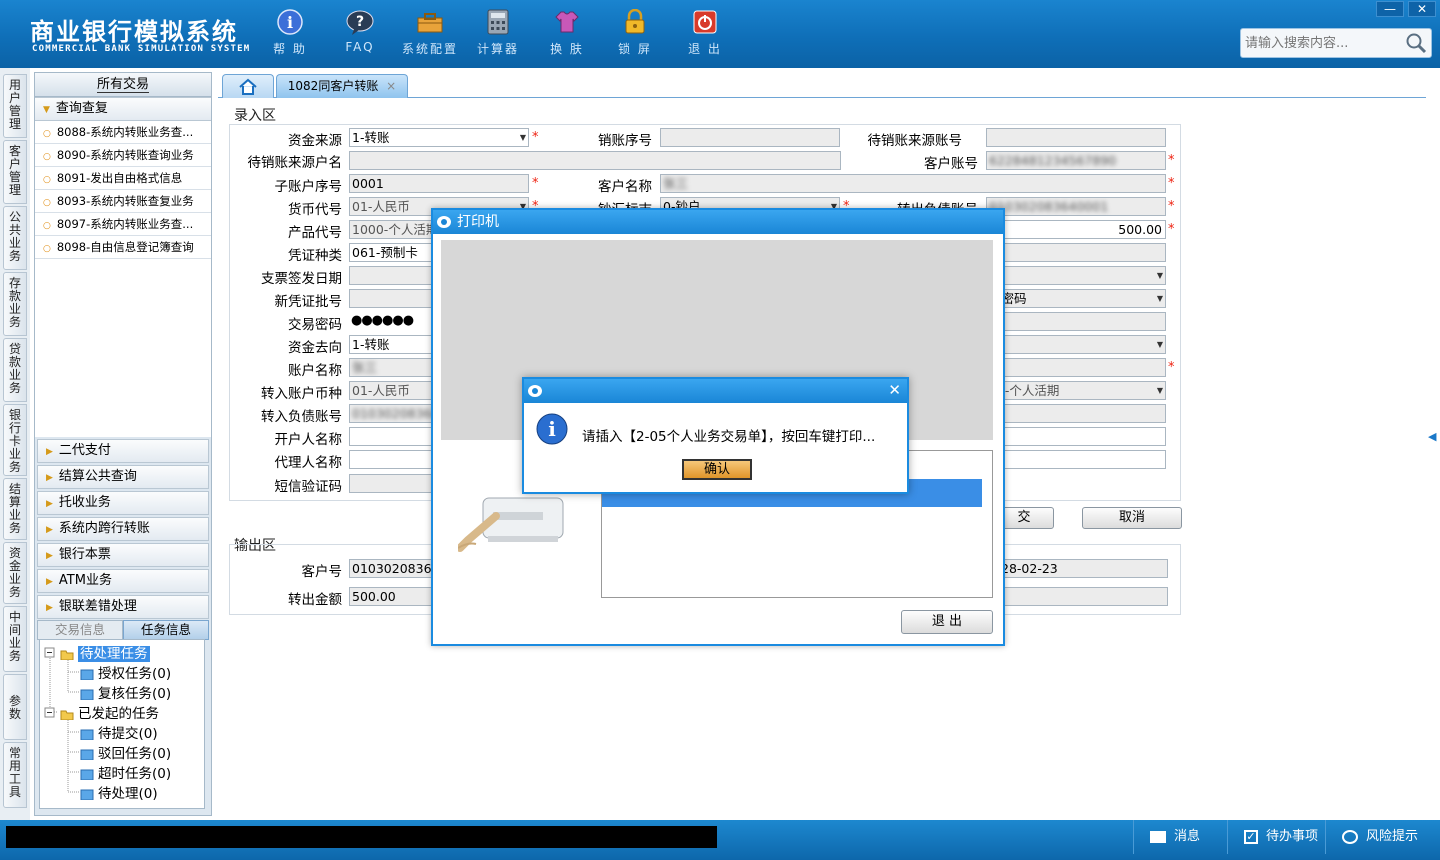 The height and width of the screenshot is (860, 1440). Describe the element at coordinates (125, 752) in the screenshot. I see `tree-rejected: 驳回任务(0)` at that location.